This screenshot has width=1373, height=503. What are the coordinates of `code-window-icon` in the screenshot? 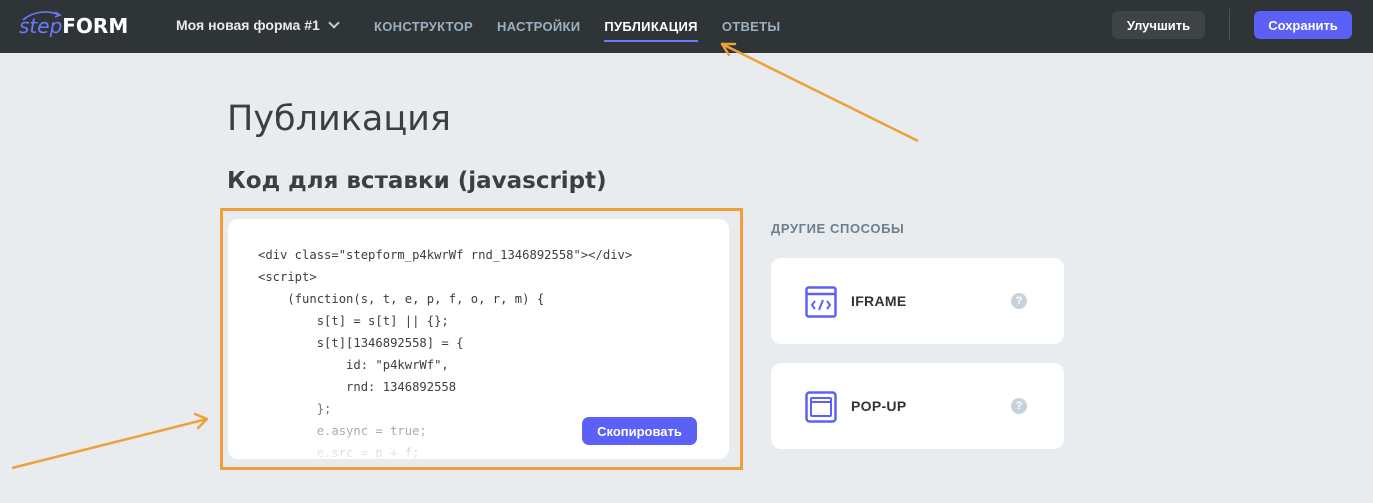 It's located at (821, 302).